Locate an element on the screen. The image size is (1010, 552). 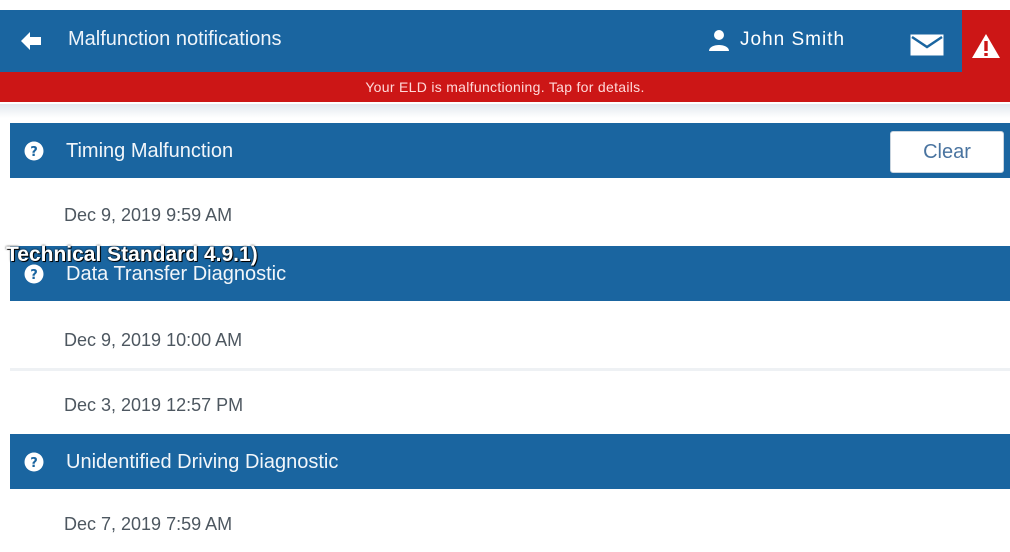
user-name: John Smith is located at coordinates (793, 39).